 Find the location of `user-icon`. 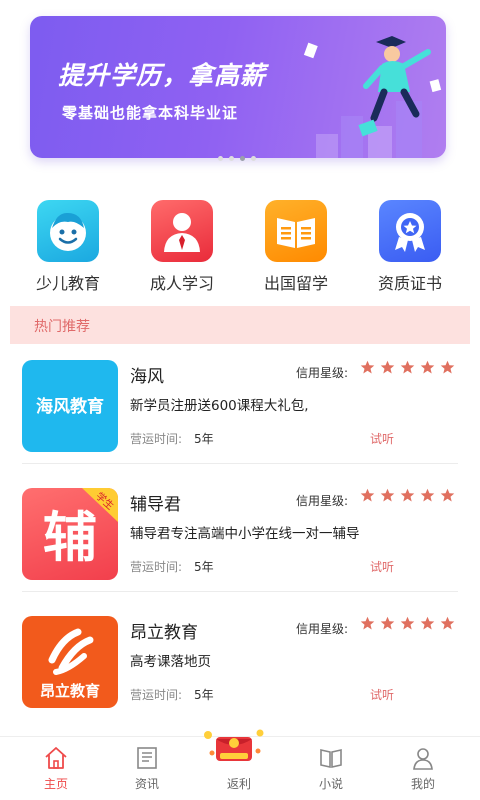

user-icon is located at coordinates (423, 759).